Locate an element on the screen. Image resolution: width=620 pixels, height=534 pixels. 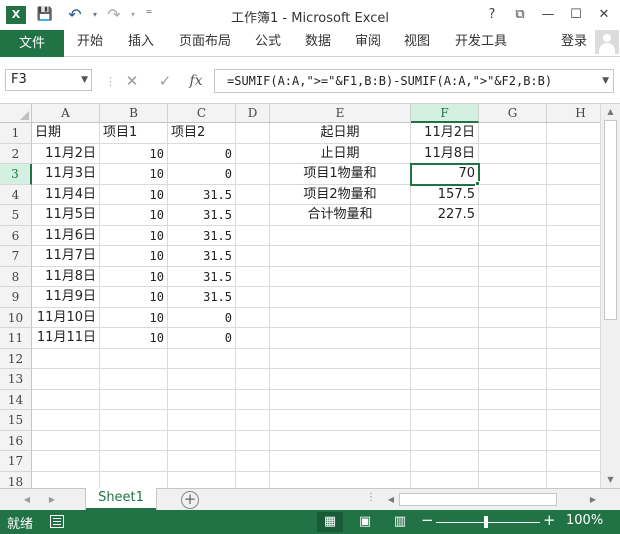
cell-c14 is located at coordinates (202, 399).